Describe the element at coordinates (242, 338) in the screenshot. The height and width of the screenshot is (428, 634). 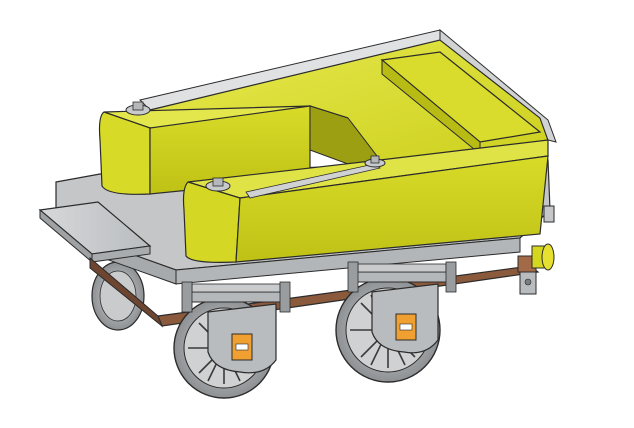
I see `axle-guard-rear` at that location.